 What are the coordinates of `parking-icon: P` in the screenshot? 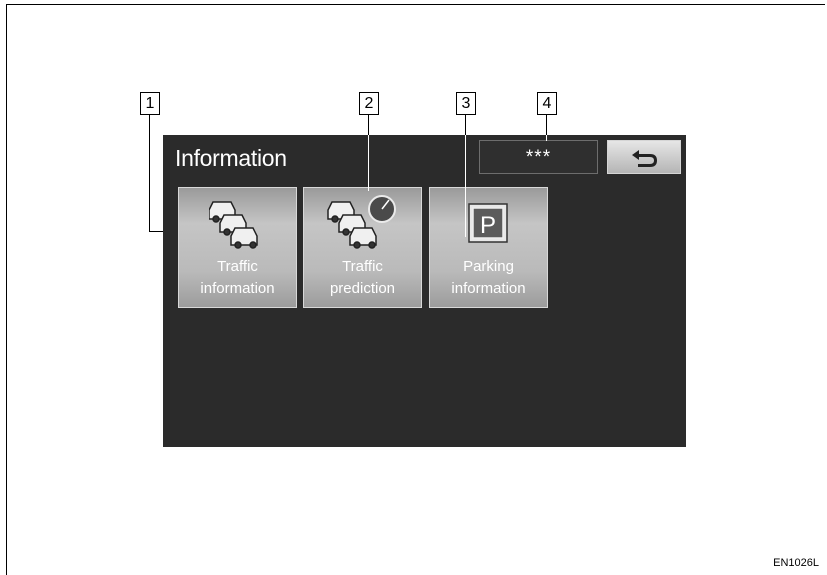 It's located at (488, 223).